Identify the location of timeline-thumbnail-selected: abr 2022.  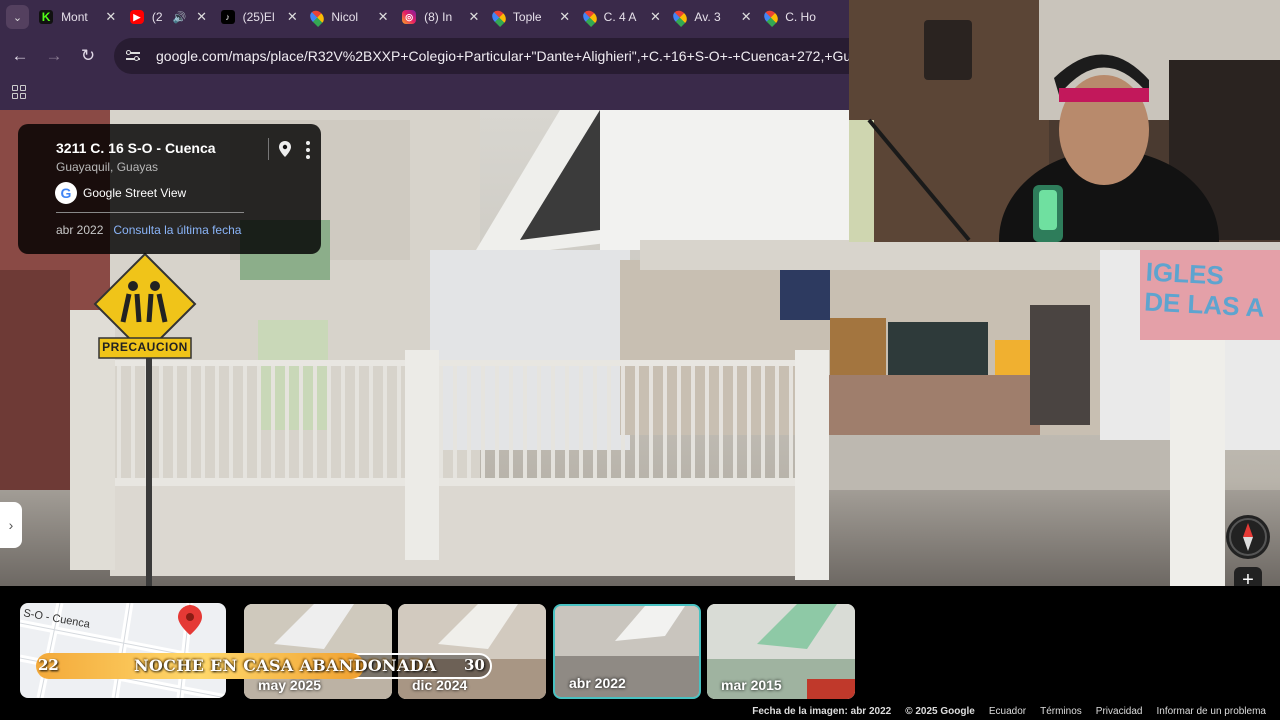
(627, 651).